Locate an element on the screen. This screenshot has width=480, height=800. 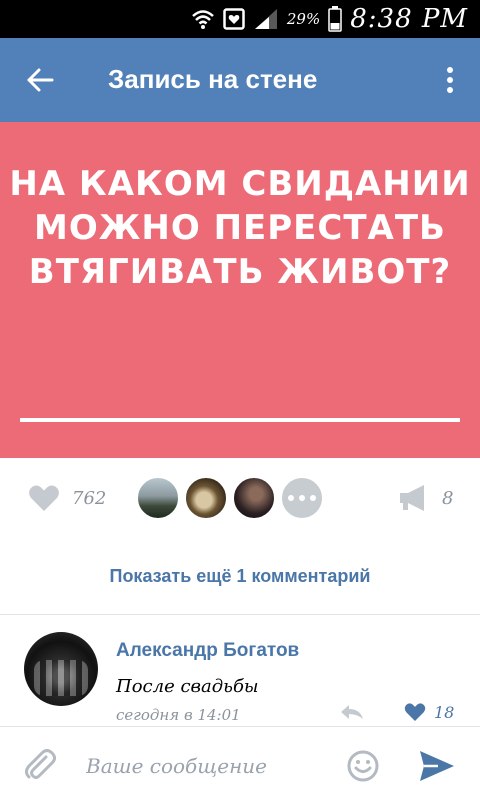
status-icons: 29% 8:38 PM is located at coordinates (329, 19).